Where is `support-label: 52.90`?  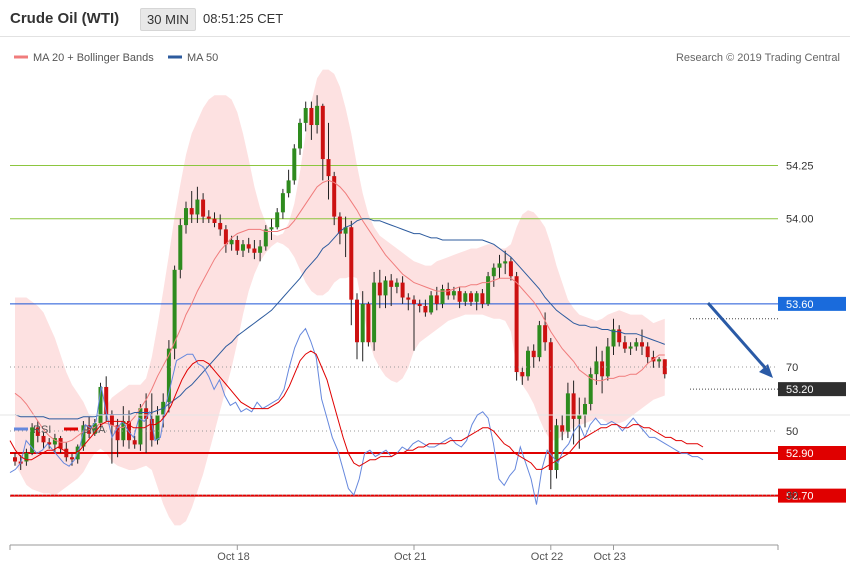
support-label: 52.90 is located at coordinates (800, 454).